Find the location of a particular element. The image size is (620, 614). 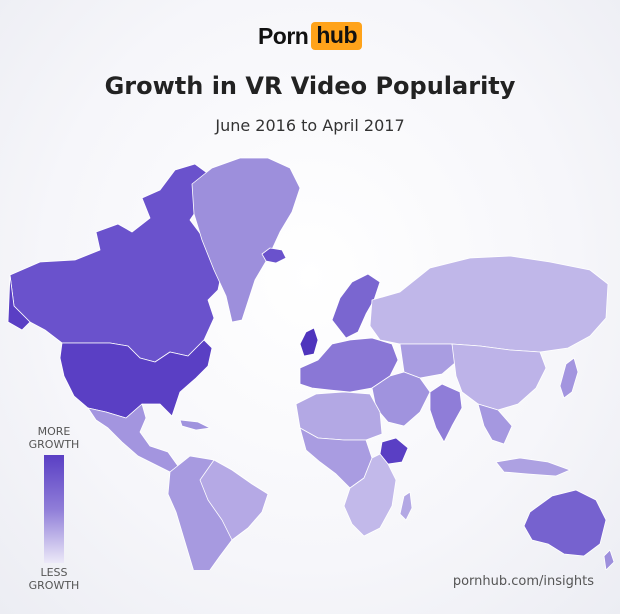

map-title: Growth in VR Video Popularity is located at coordinates (310, 86).